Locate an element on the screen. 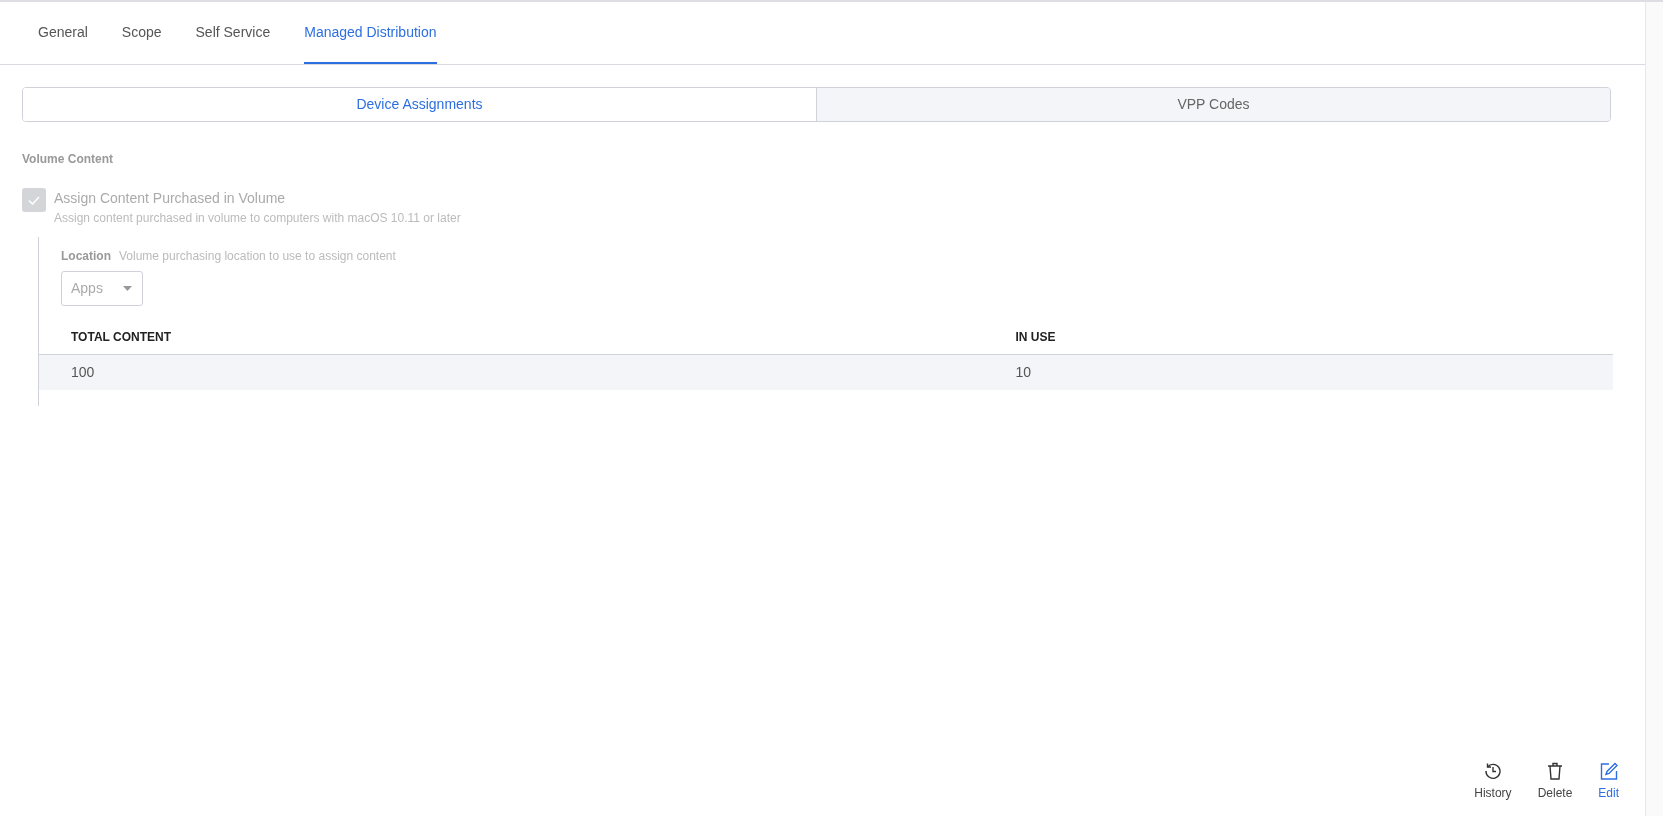 Image resolution: width=1663 pixels, height=818 pixels. caret-icon is located at coordinates (127, 288).